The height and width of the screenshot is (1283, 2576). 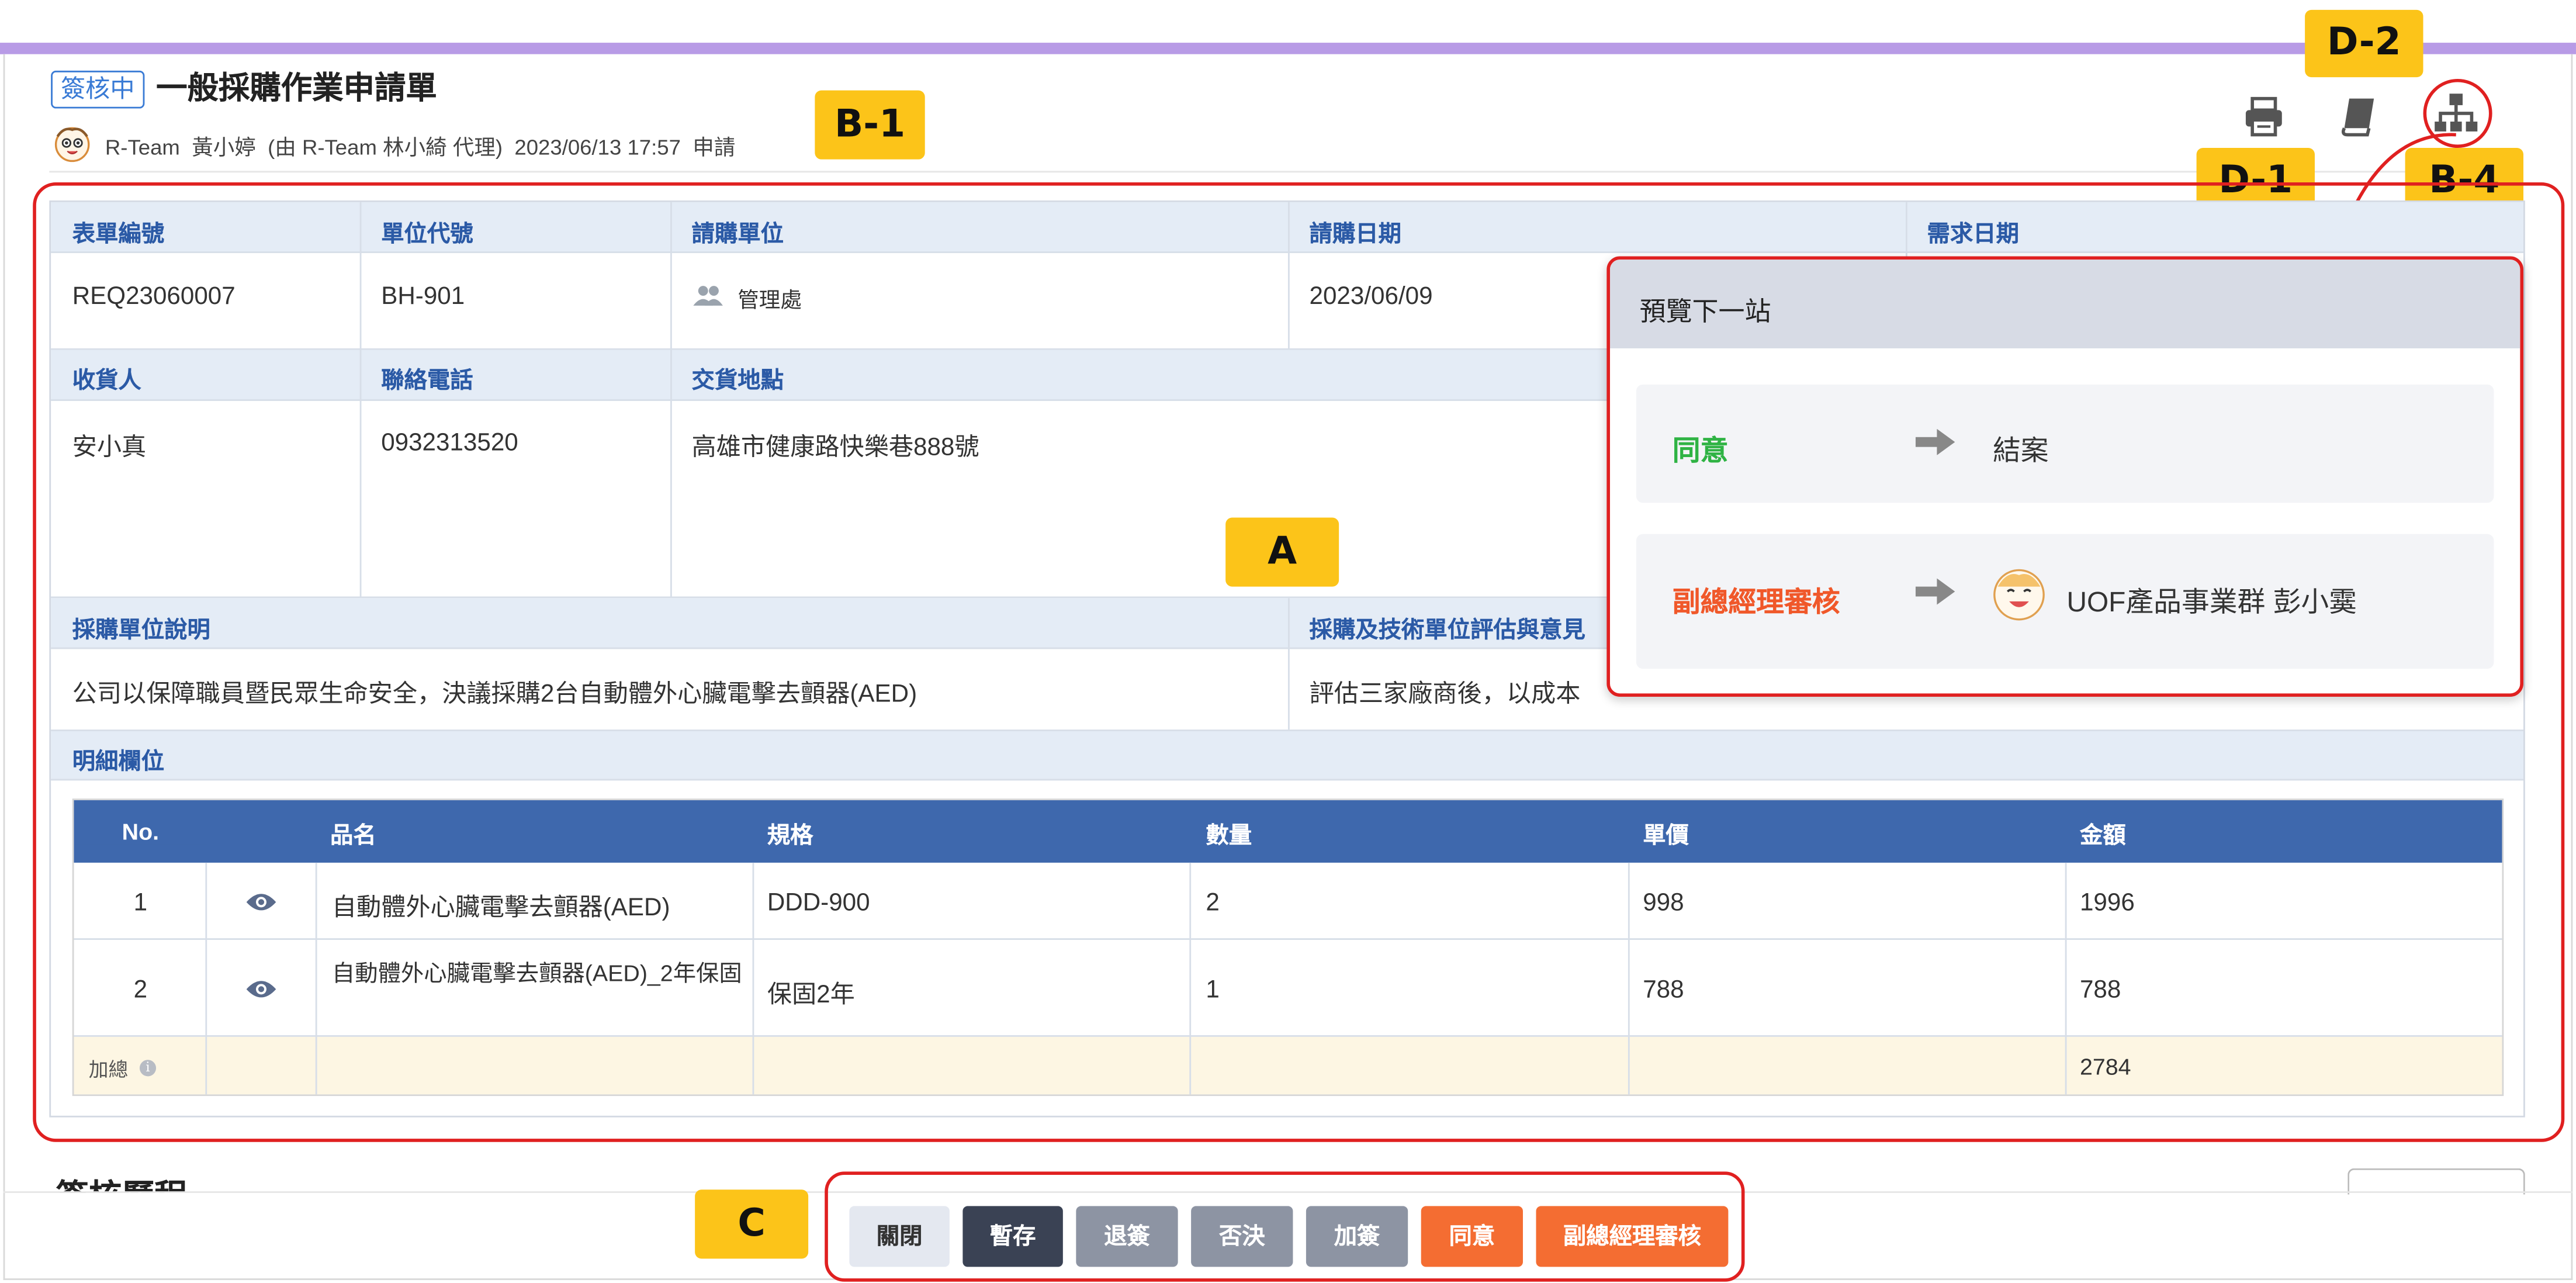 I want to click on avatar, so click(x=72, y=142).